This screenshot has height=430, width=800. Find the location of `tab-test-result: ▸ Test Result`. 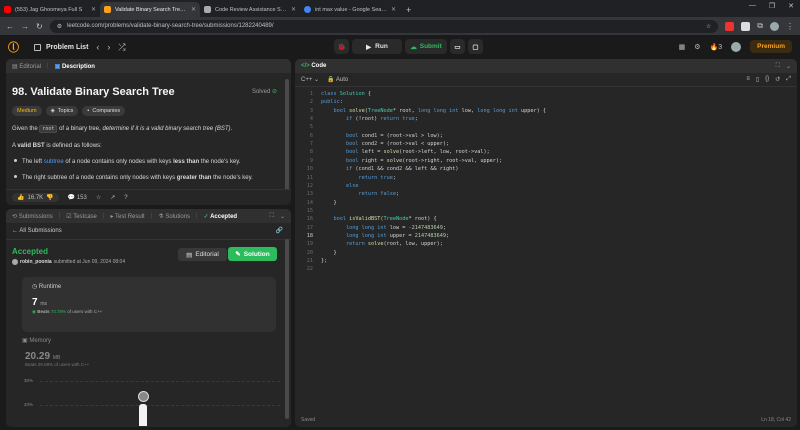

tab-test-result: ▸ Test Result is located at coordinates (127, 216).